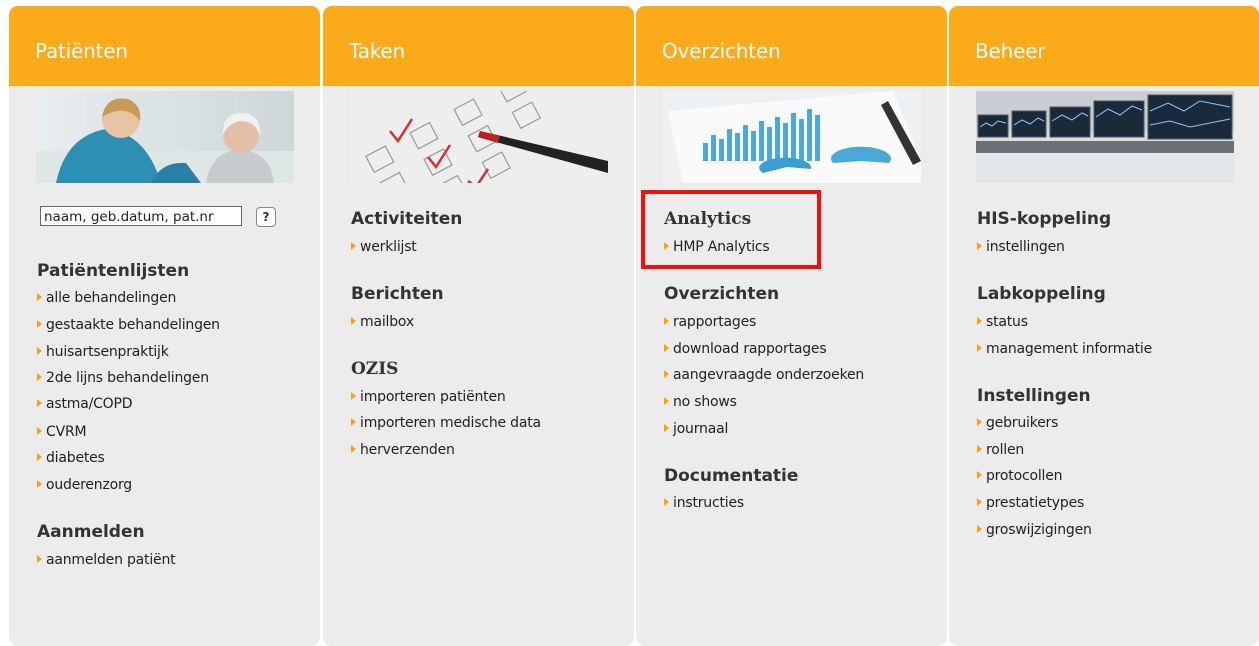 The width and height of the screenshot is (1259, 646). Describe the element at coordinates (85, 404) in the screenshot. I see `link-astma-copd: astma/COPD` at that location.